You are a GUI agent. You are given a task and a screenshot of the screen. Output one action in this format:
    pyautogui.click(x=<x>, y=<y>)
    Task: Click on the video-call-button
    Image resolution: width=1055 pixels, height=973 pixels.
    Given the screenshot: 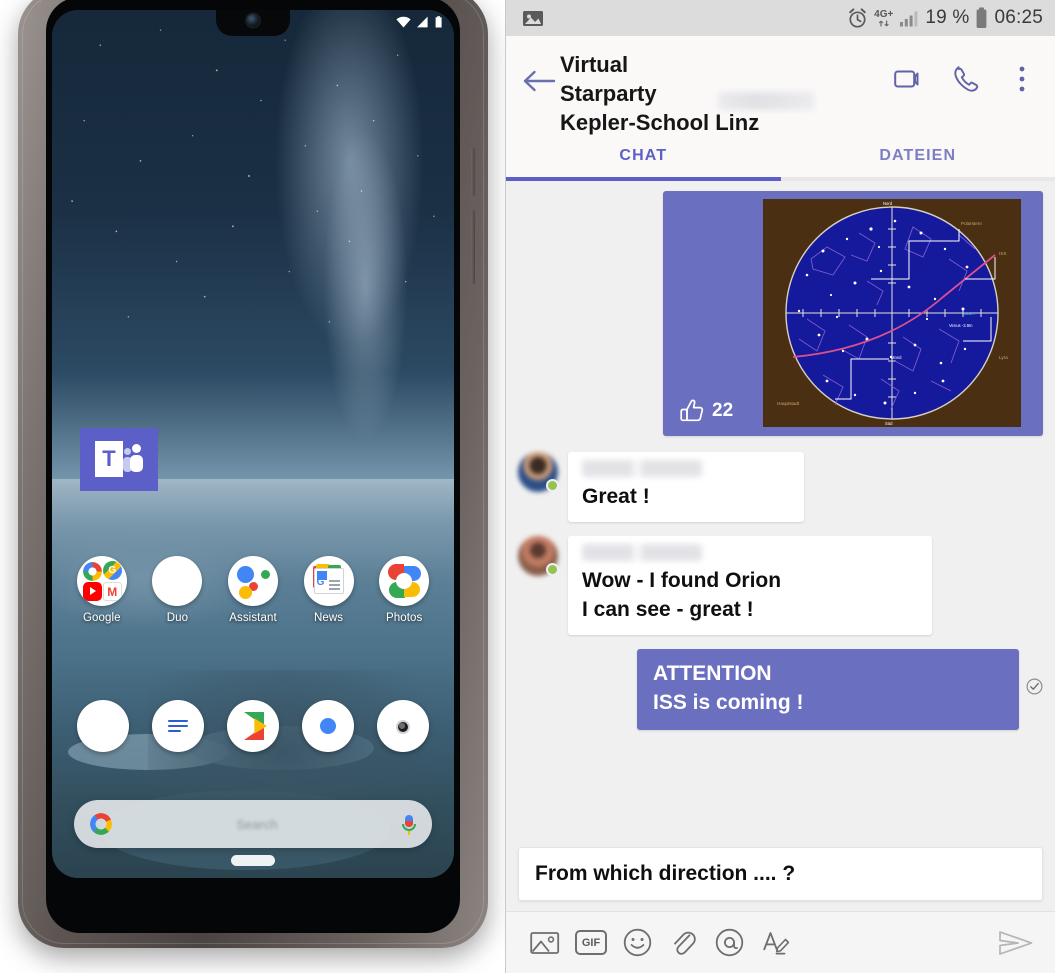 What is the action you would take?
    pyautogui.click(x=910, y=79)
    